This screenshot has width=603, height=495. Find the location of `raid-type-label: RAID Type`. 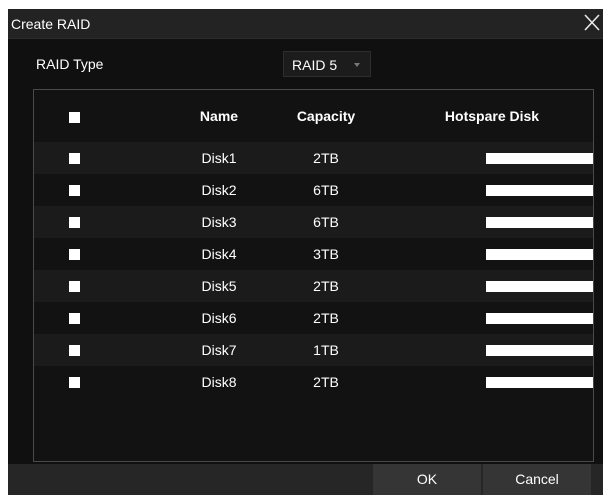

raid-type-label: RAID Type is located at coordinates (70, 64).